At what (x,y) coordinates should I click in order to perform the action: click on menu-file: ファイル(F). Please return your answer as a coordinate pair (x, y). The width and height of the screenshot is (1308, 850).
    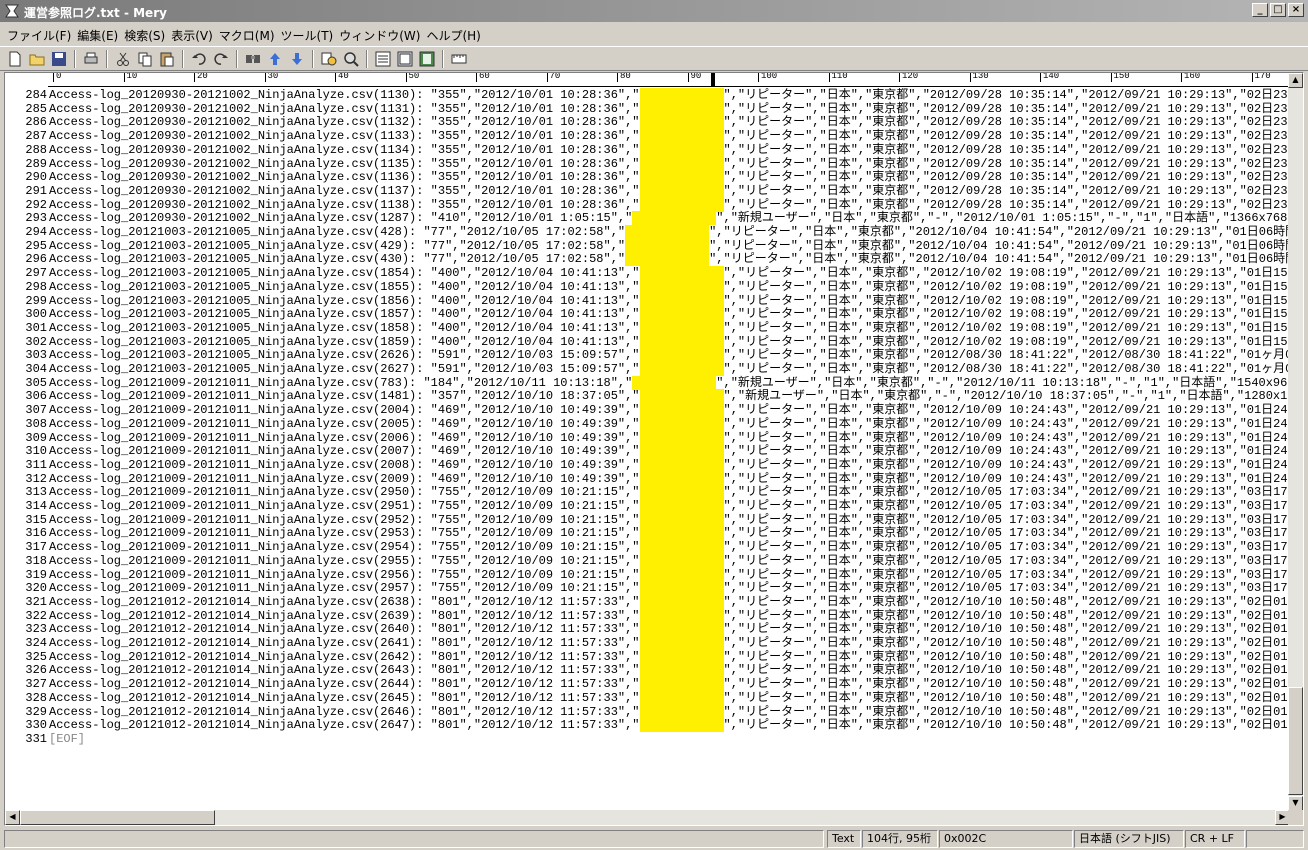
    Looking at the image, I should click on (39, 35).